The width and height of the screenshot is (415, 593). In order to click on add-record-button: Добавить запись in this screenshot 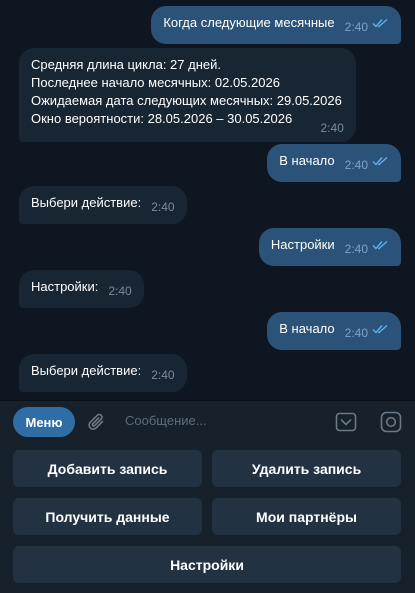, I will do `click(107, 468)`.